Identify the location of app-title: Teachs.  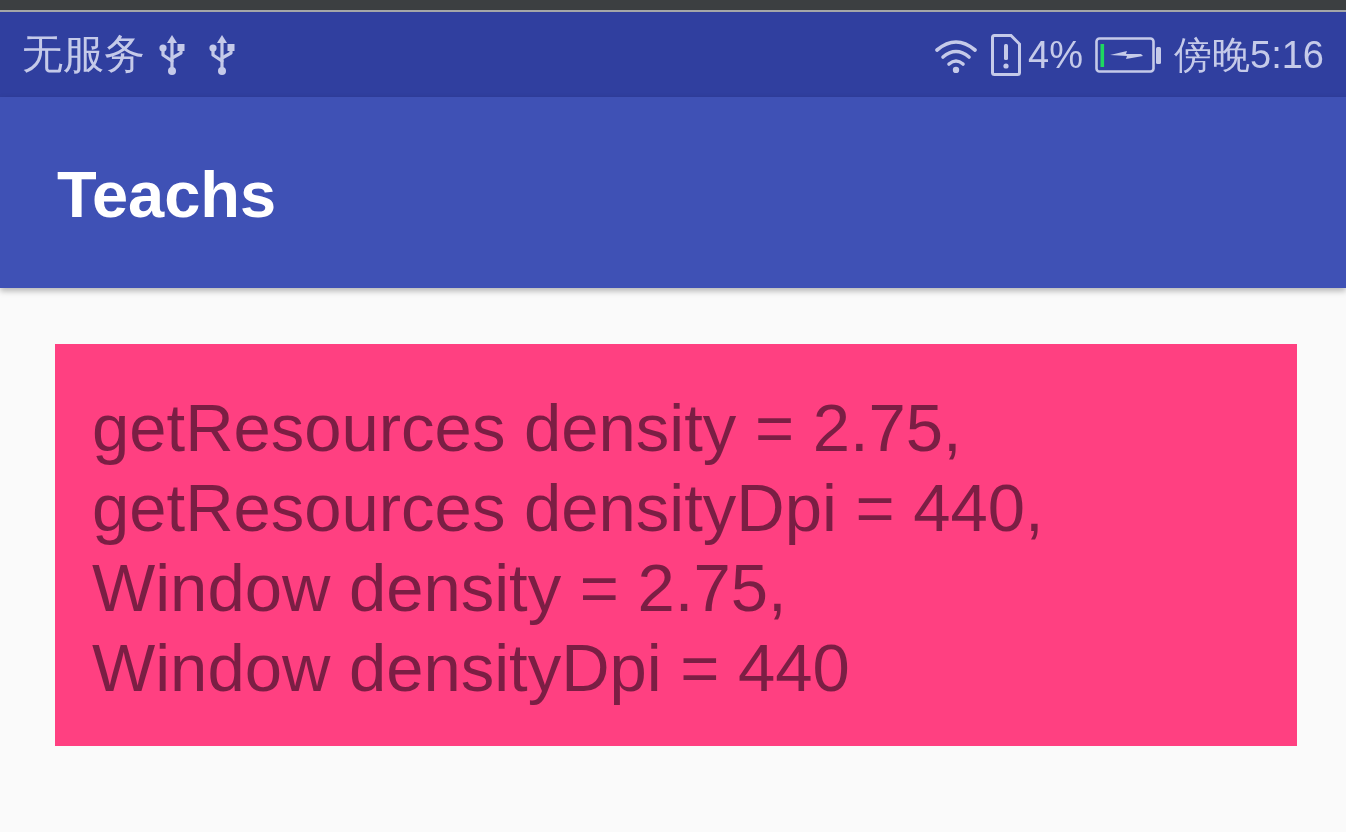
(167, 194).